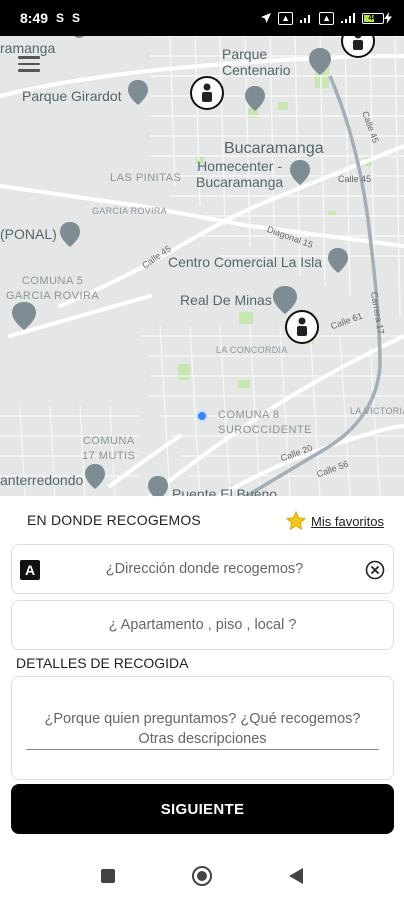  Describe the element at coordinates (34, 18) in the screenshot. I see `status-time: 8:49` at that location.